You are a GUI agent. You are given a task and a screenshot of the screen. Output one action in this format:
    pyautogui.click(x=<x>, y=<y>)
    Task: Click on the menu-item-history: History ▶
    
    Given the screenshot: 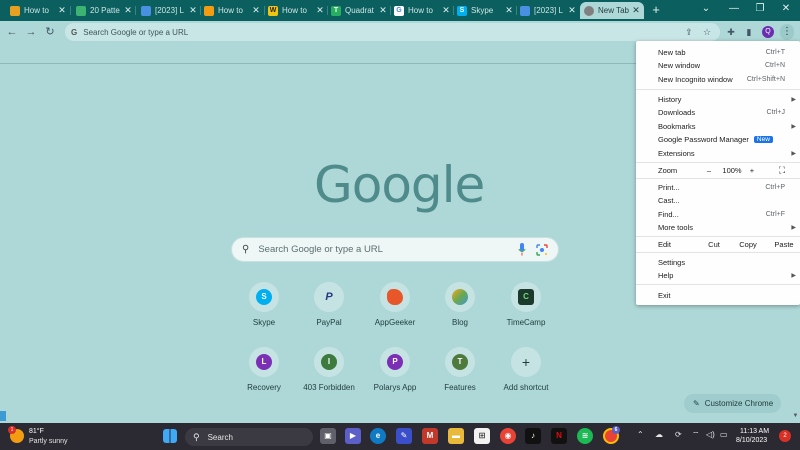 What is the action you would take?
    pyautogui.click(x=718, y=99)
    